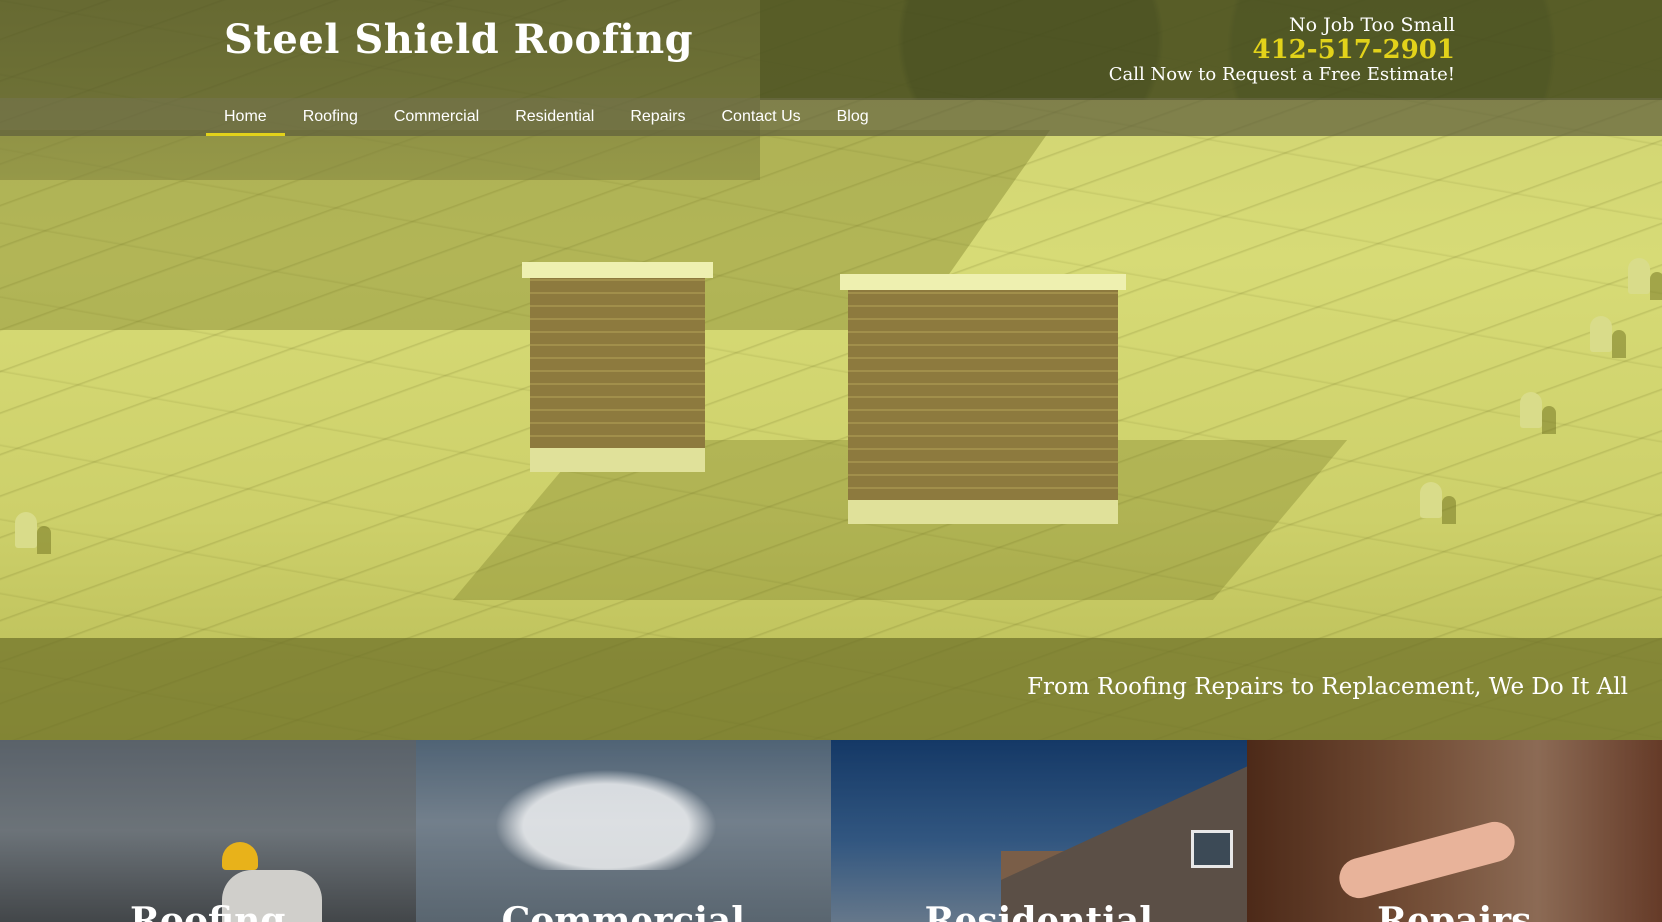  Describe the element at coordinates (605, 815) in the screenshot. I see `cloud-image` at that location.